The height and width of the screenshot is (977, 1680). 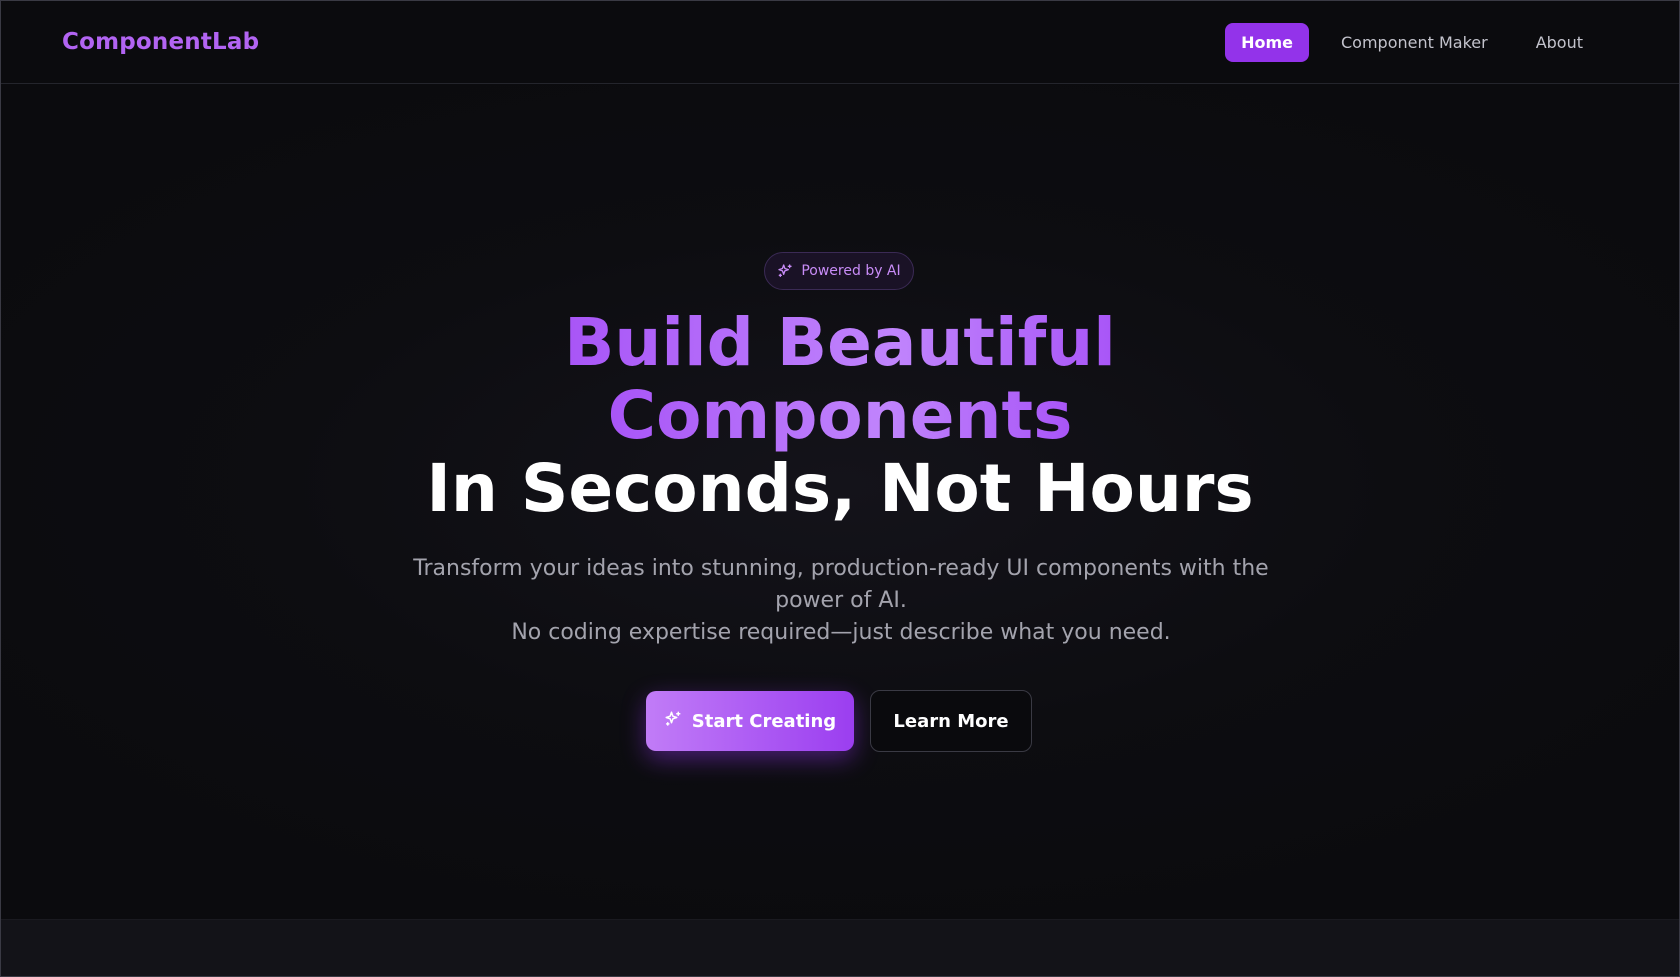 I want to click on learn-more-button: Learn More, so click(x=951, y=721).